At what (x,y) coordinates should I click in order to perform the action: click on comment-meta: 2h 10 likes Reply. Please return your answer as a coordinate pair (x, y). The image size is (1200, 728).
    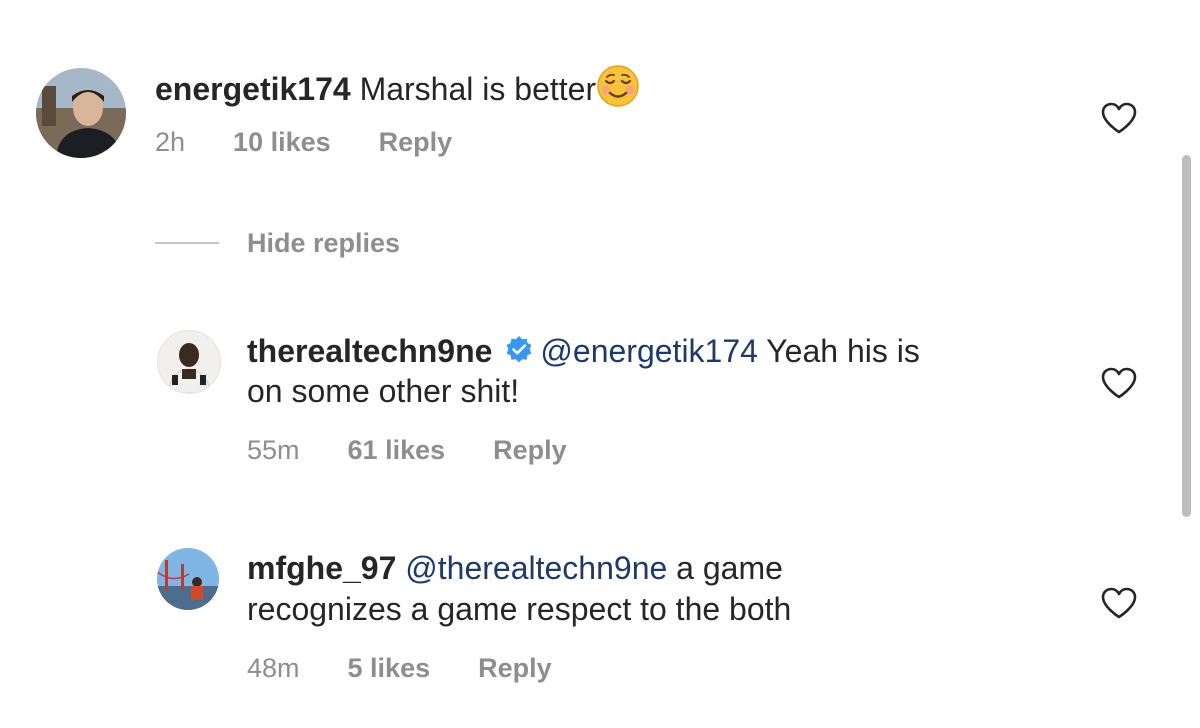
    Looking at the image, I should click on (303, 142).